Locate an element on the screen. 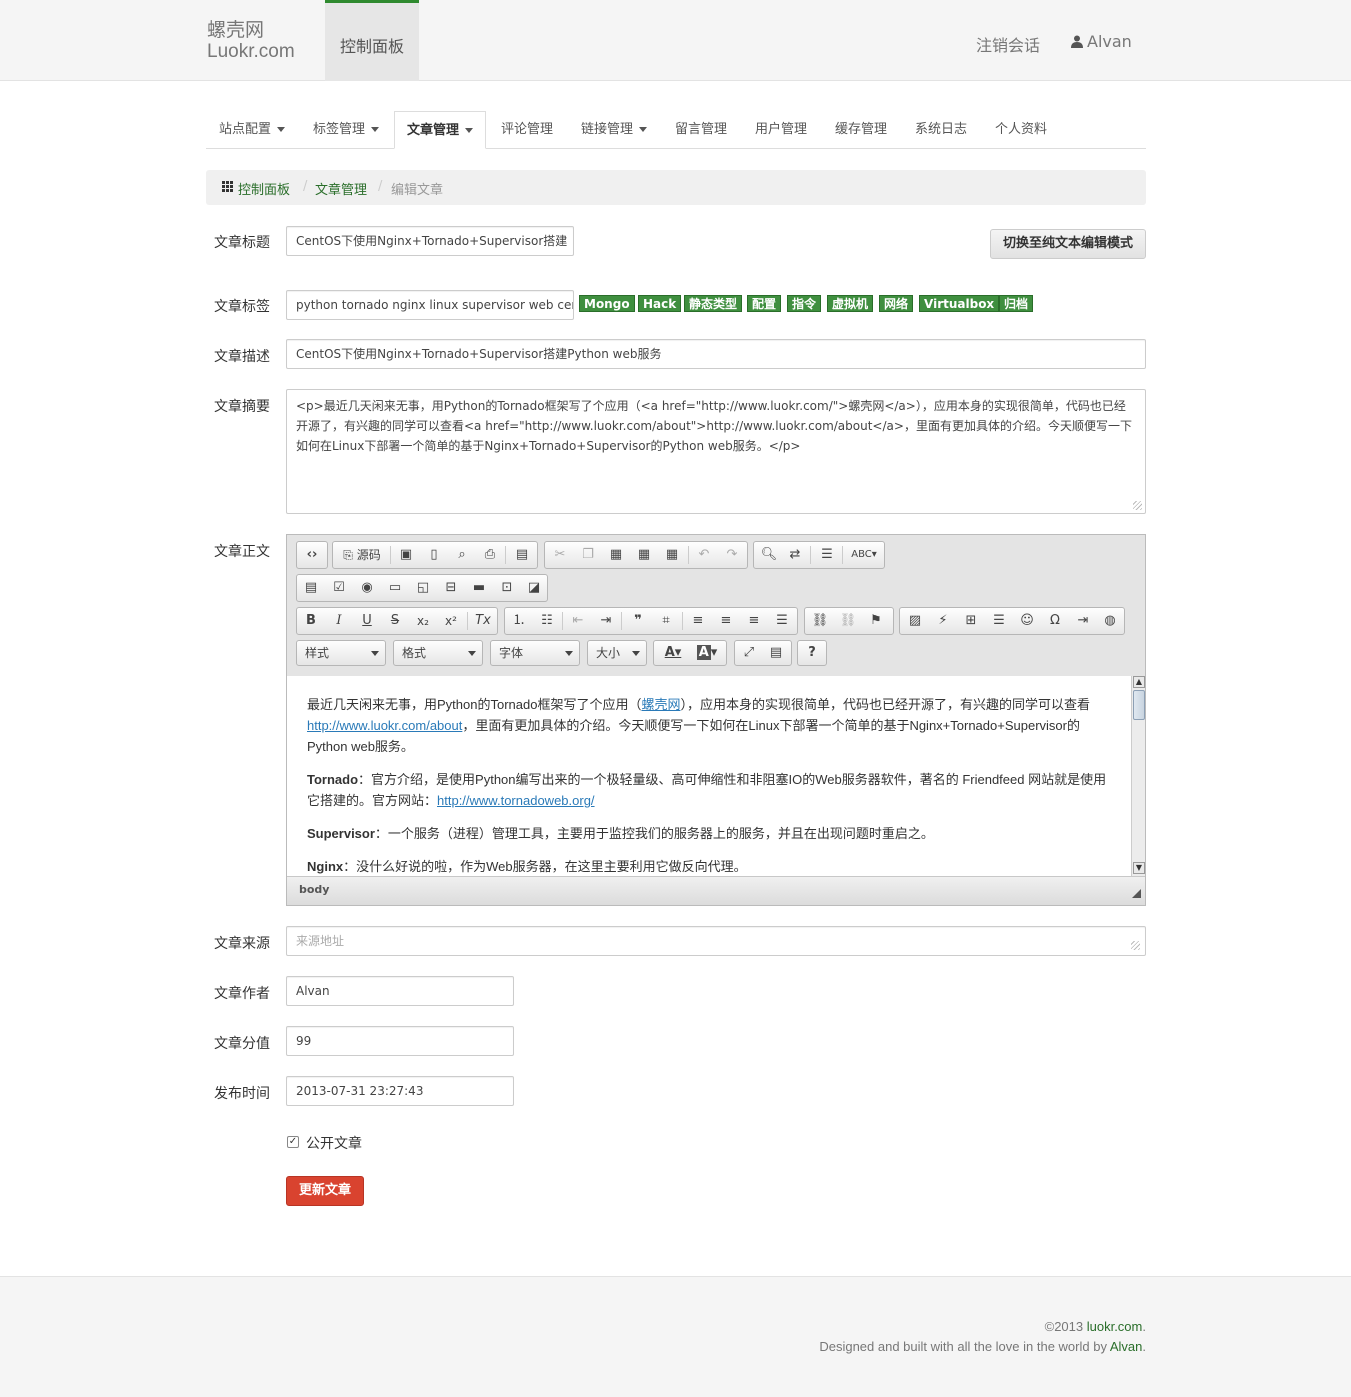 The image size is (1351, 1397). superscript-icon: x² is located at coordinates (451, 621).